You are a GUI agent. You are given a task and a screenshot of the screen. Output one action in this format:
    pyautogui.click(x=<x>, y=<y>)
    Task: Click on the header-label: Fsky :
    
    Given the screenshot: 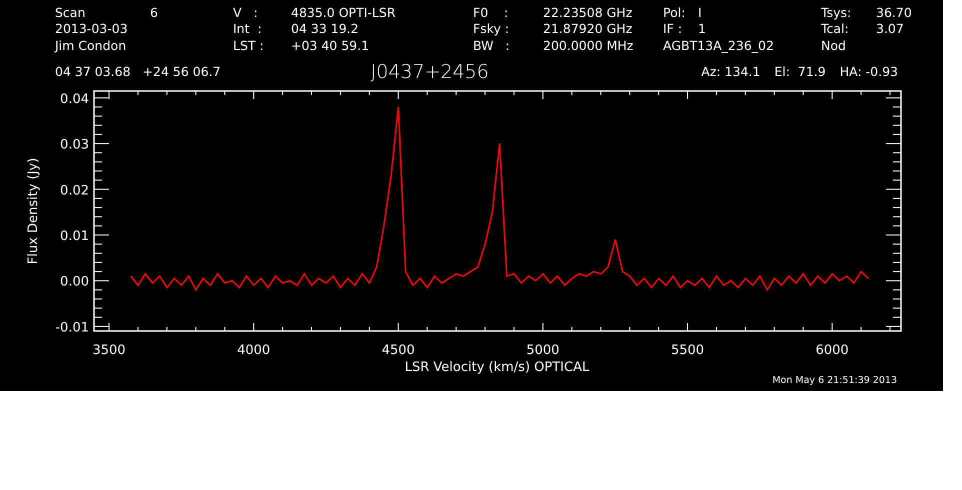 What is the action you would take?
    pyautogui.click(x=491, y=28)
    